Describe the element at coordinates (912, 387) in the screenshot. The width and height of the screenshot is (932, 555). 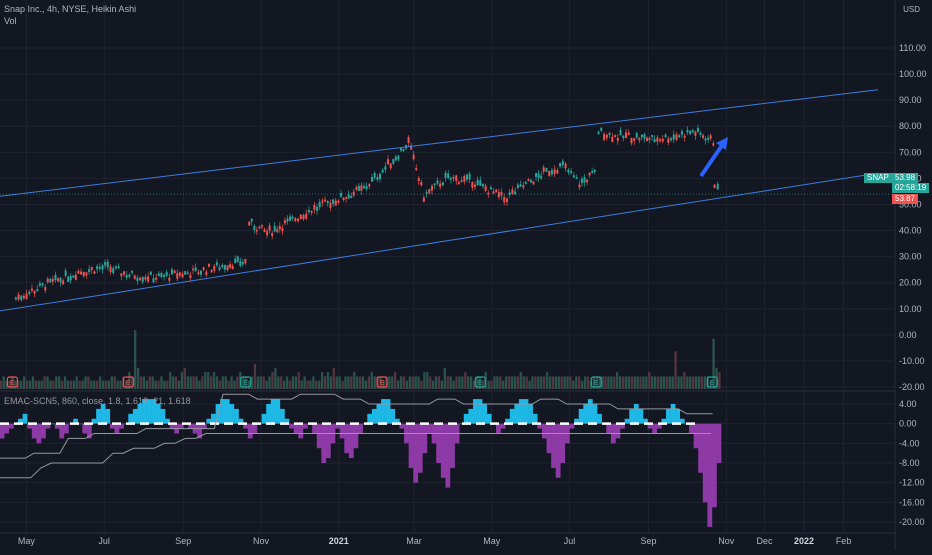
I see `y-tick-label: -20.00` at that location.